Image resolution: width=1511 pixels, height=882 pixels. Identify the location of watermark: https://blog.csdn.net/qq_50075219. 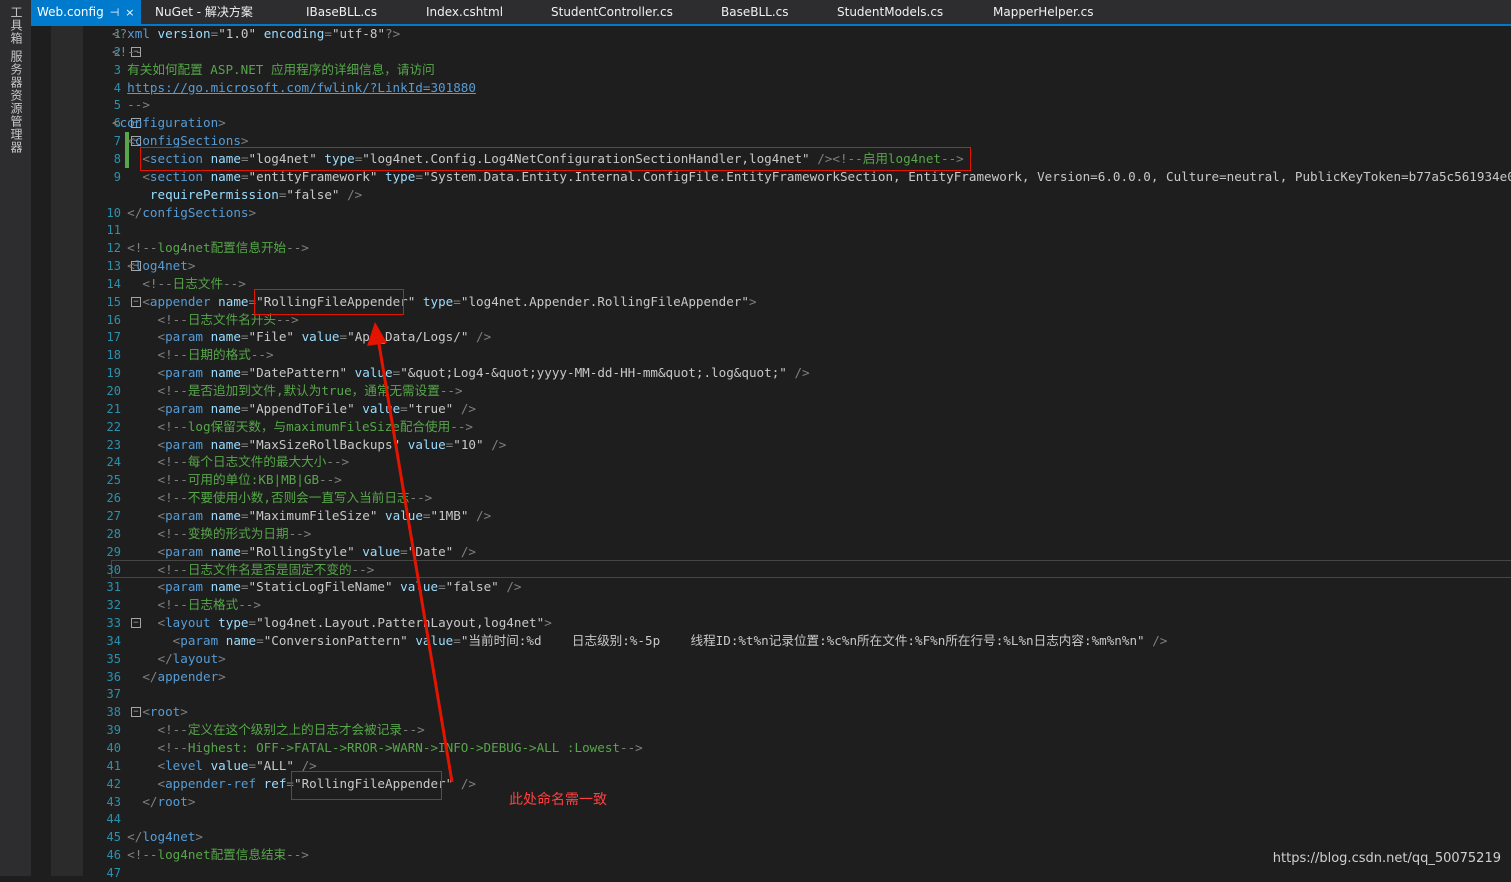
(1386, 858).